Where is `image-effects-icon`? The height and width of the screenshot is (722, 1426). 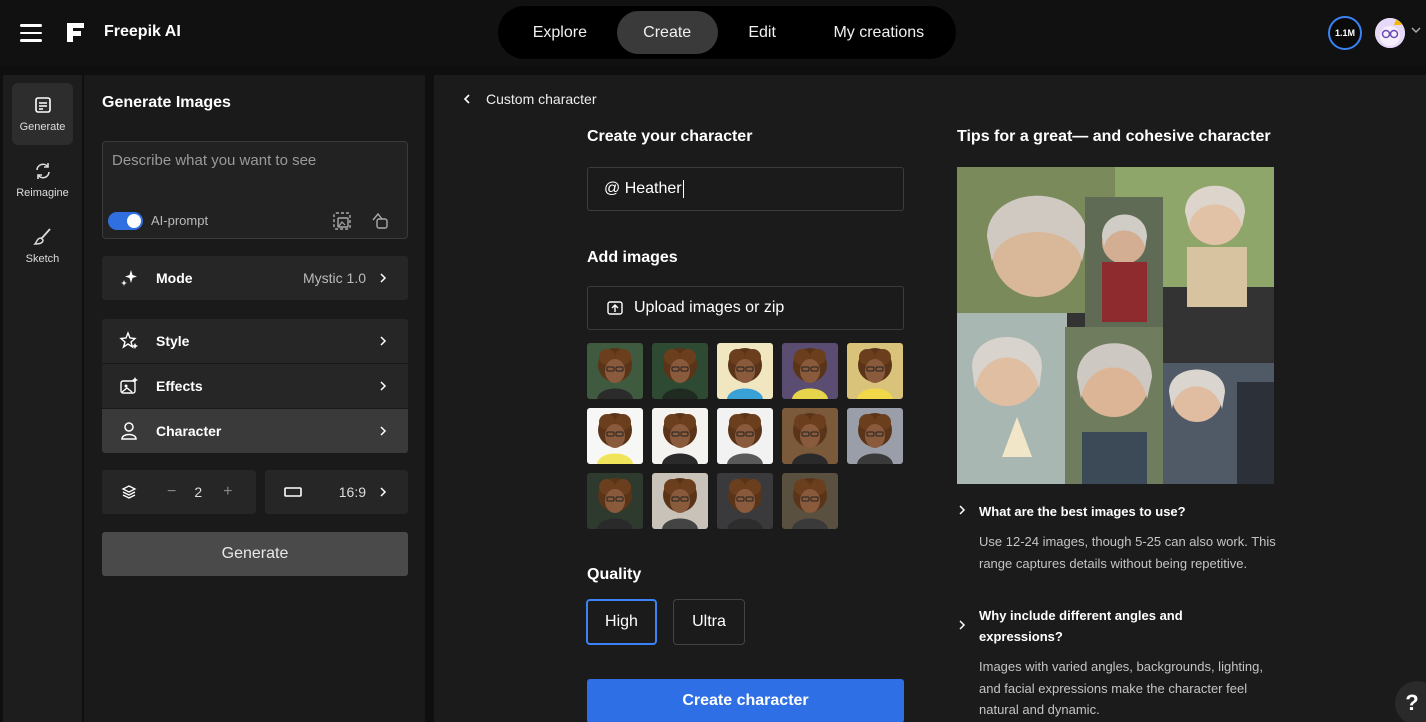 image-effects-icon is located at coordinates (129, 385).